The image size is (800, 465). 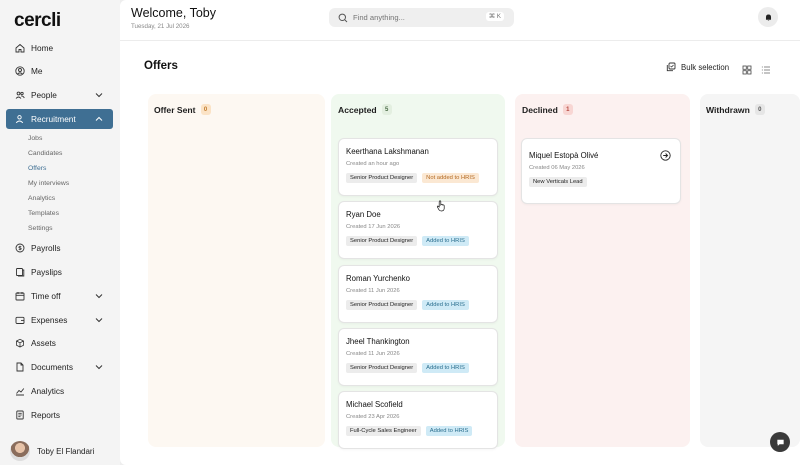 I want to click on sidebar-item-home: Home, so click(x=59, y=48).